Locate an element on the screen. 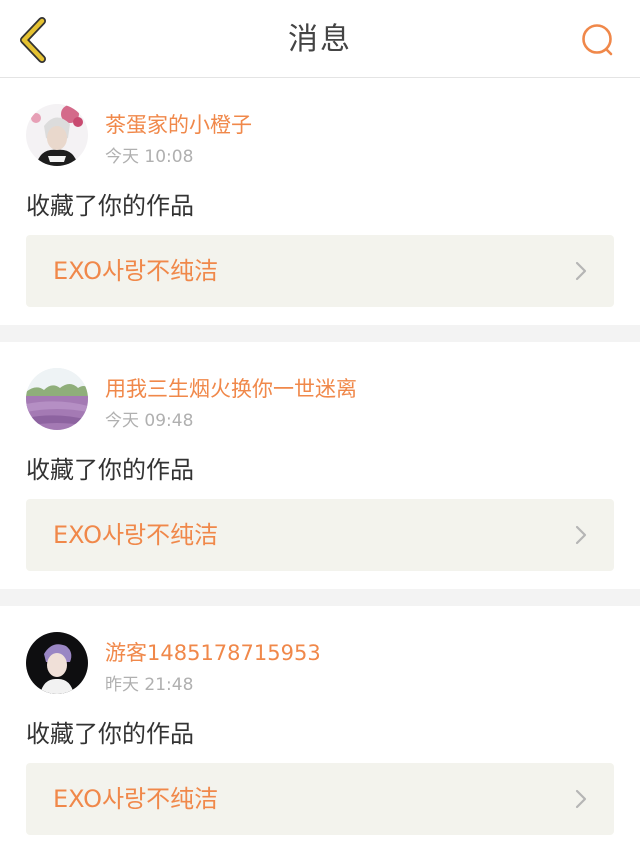 The height and width of the screenshot is (853, 640). username: 茶蛋家的小橙子 is located at coordinates (178, 124).